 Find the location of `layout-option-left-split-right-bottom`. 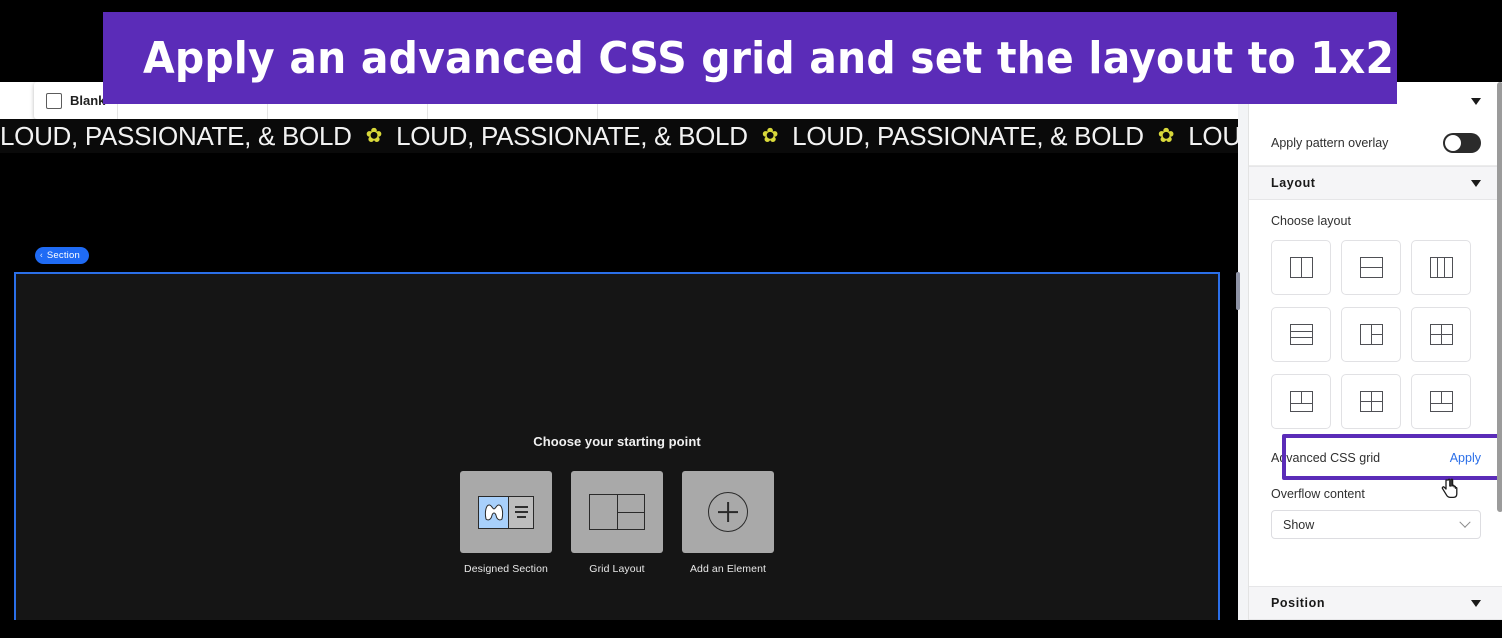

layout-option-left-split-right-bottom is located at coordinates (1301, 401).